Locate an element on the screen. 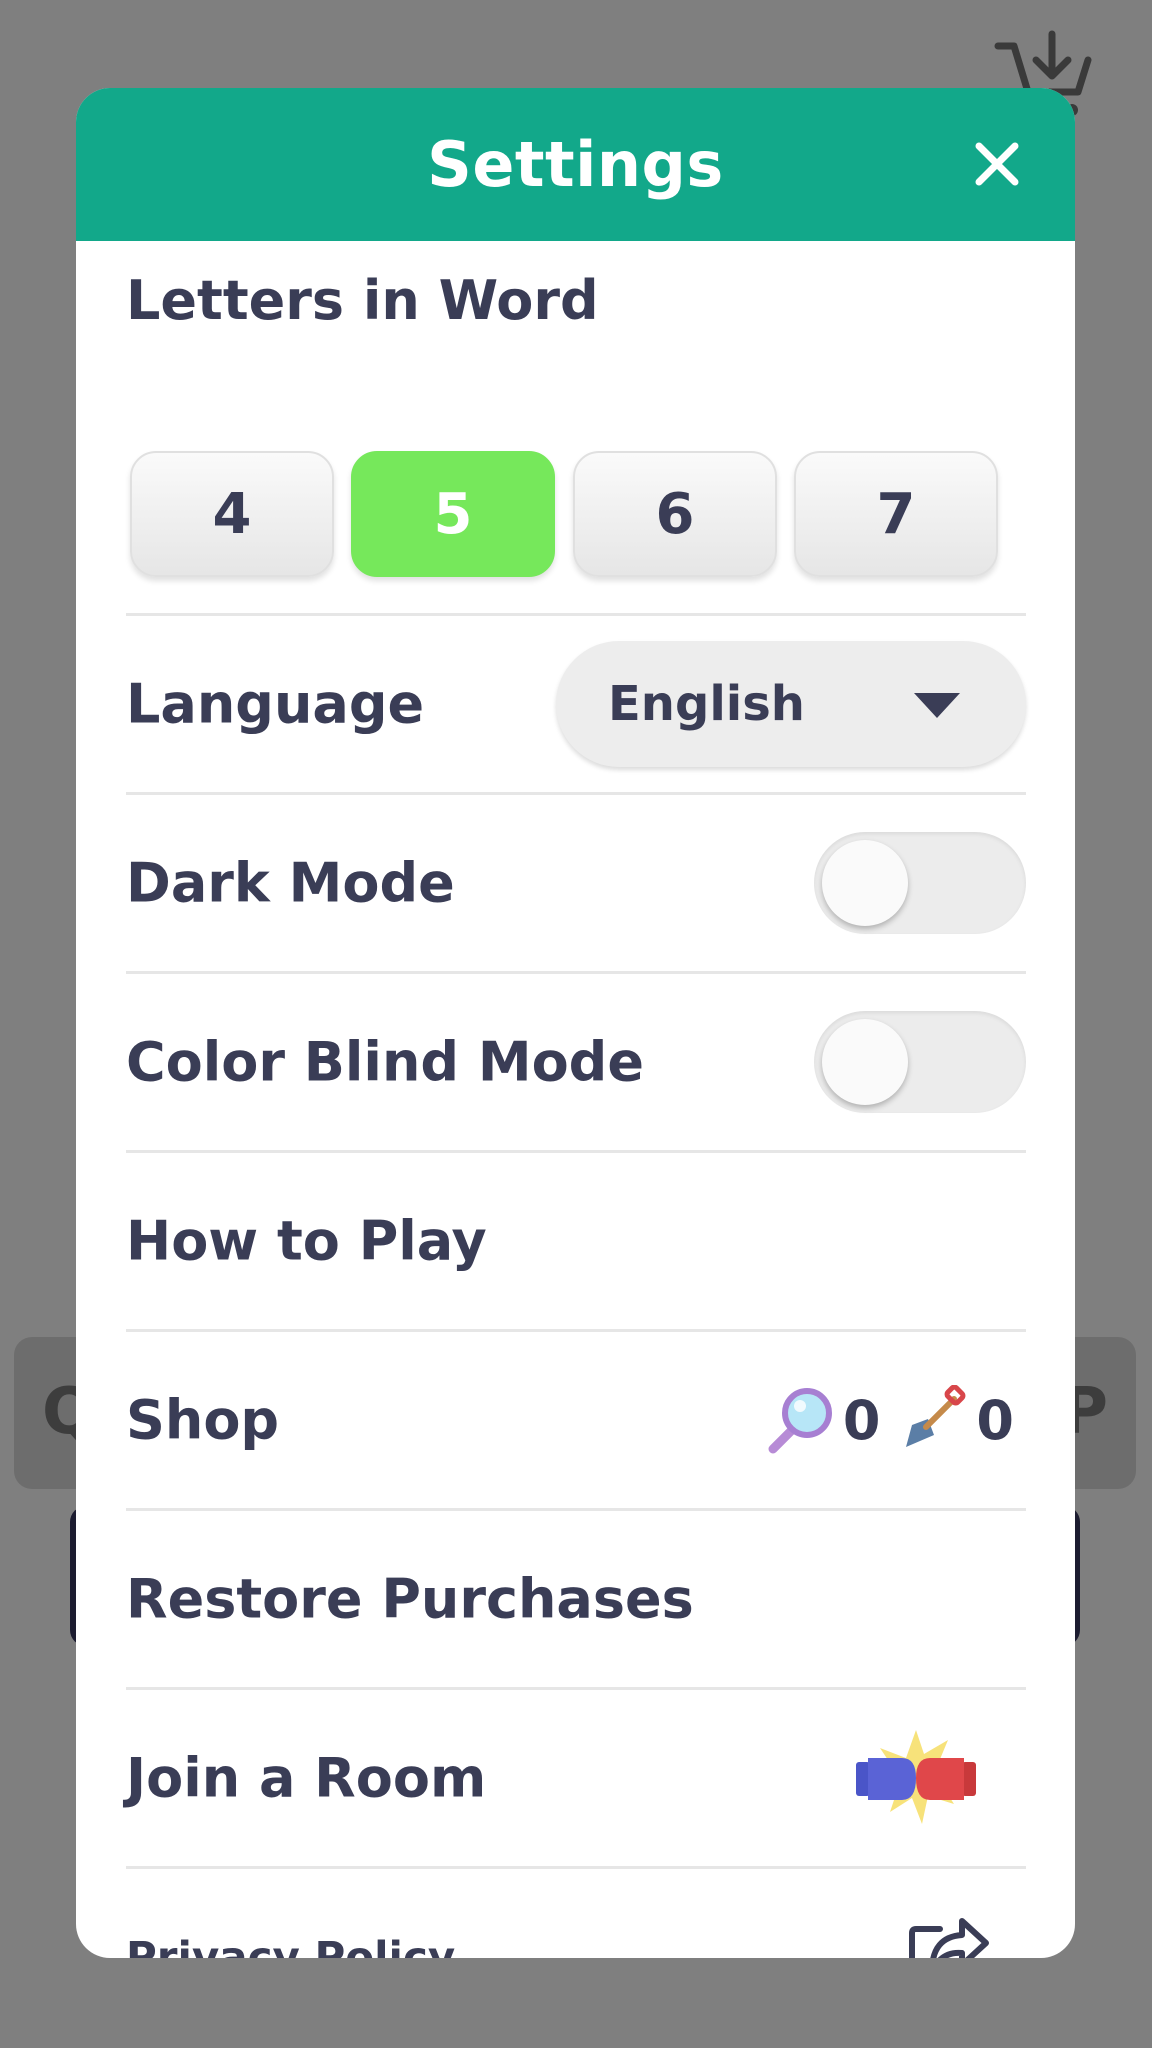 This screenshot has height=2048, width=1152. restore-purchases-row: Restore Purchases is located at coordinates (576, 1597).